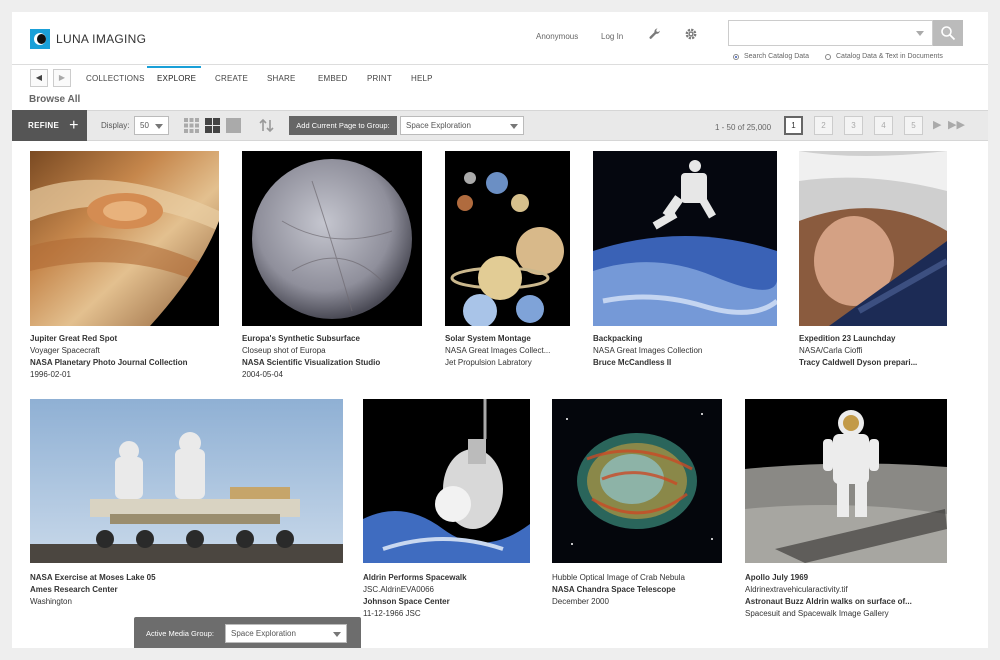 Image resolution: width=1000 pixels, height=660 pixels. I want to click on search-input, so click(830, 33).